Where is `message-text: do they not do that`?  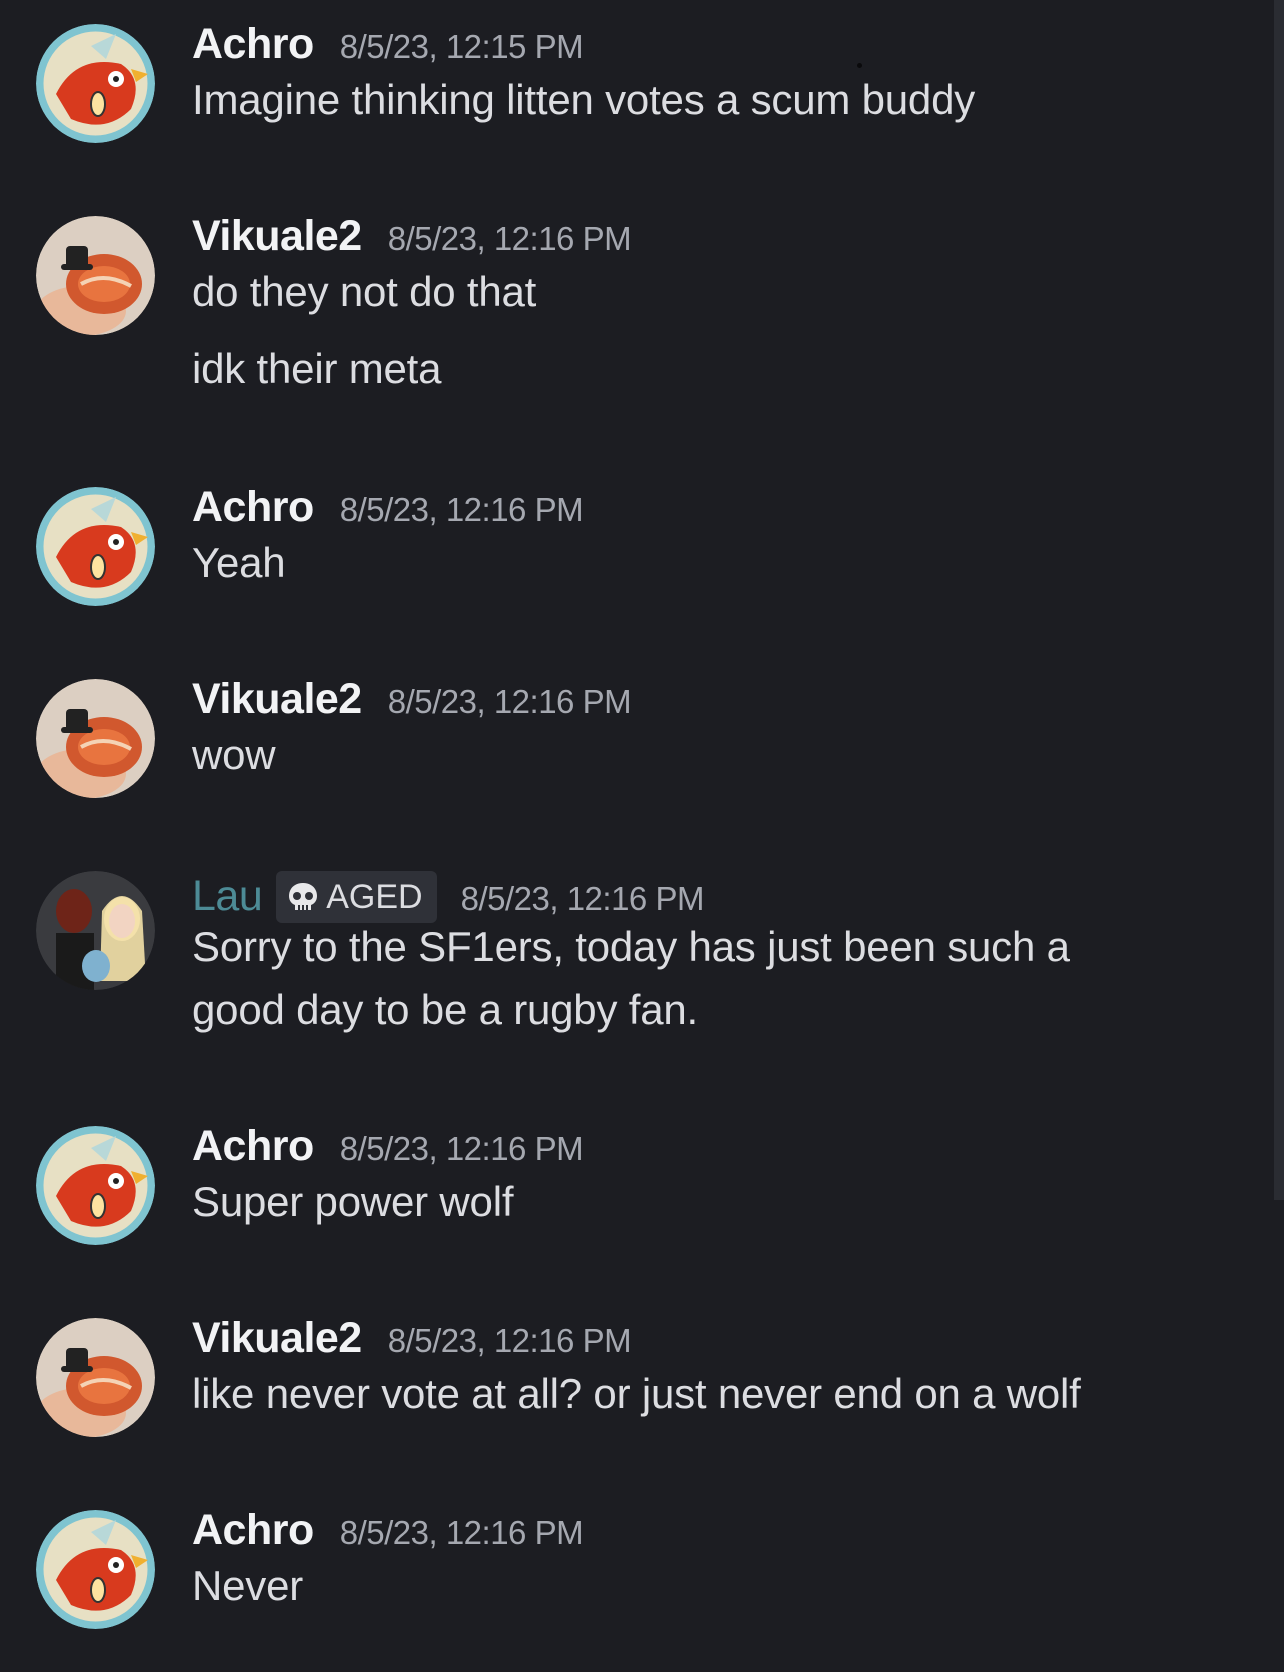
message-text: do they not do that is located at coordinates (364, 291).